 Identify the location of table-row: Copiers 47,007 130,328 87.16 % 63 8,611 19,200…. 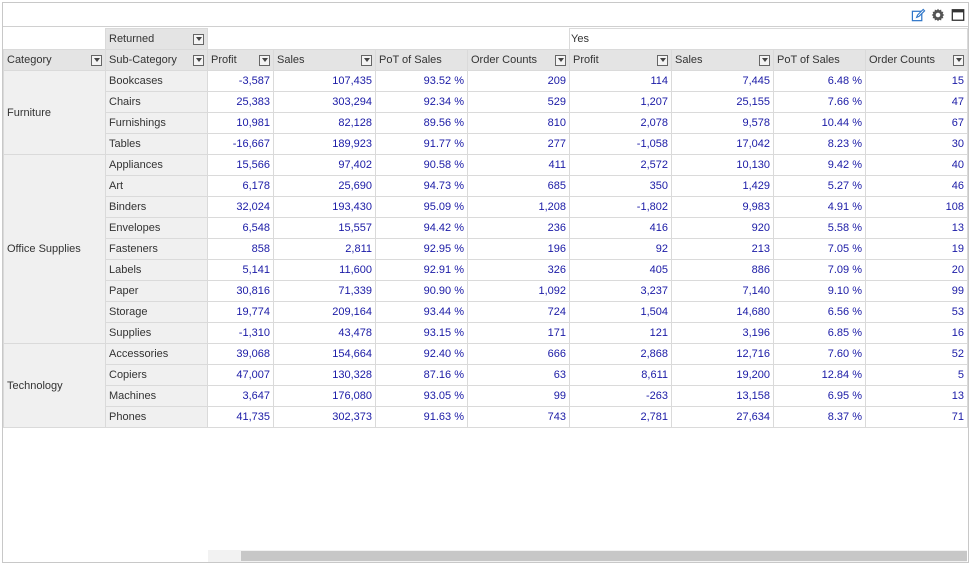
(486, 375).